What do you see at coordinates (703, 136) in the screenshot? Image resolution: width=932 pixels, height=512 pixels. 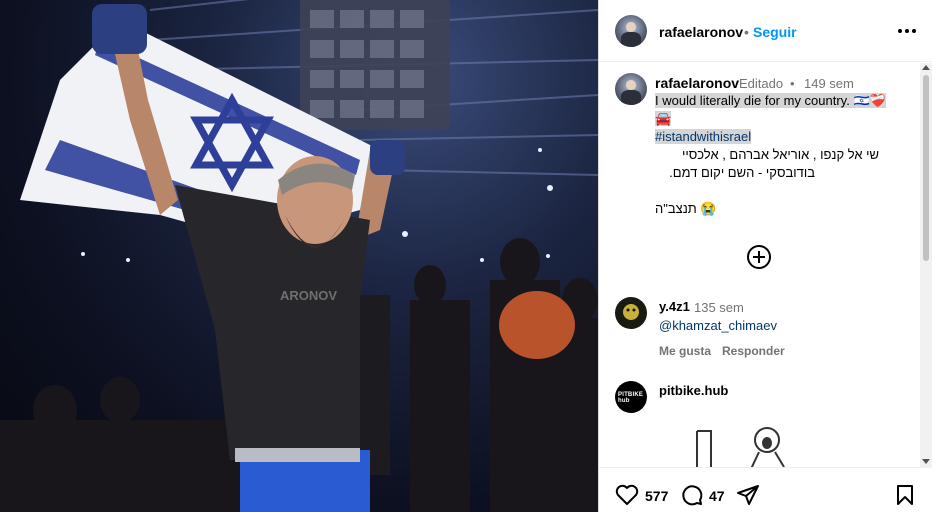 I see `hashtag-link: #istandwithisrael` at bounding box center [703, 136].